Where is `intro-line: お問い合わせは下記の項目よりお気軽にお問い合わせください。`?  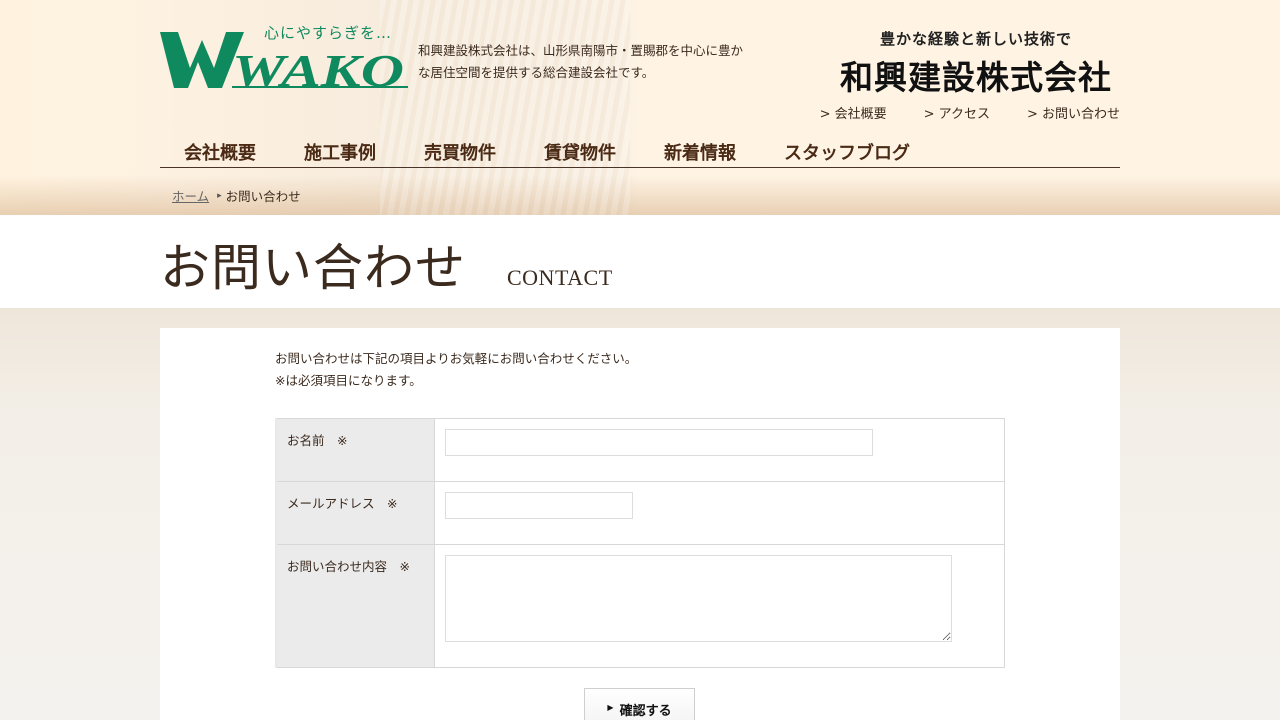
intro-line: お問い合わせは下記の項目よりお気軽にお問い合わせください。 is located at coordinates (456, 358).